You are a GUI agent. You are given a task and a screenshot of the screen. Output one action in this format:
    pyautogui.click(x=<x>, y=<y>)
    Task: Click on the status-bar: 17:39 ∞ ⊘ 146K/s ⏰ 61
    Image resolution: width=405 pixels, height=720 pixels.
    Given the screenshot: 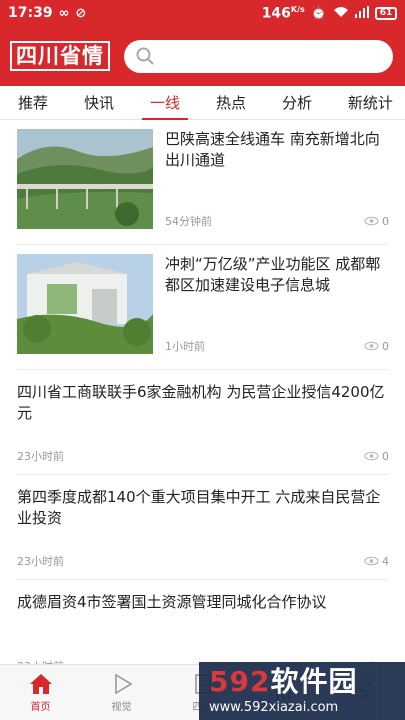 What is the action you would take?
    pyautogui.click(x=202, y=13)
    